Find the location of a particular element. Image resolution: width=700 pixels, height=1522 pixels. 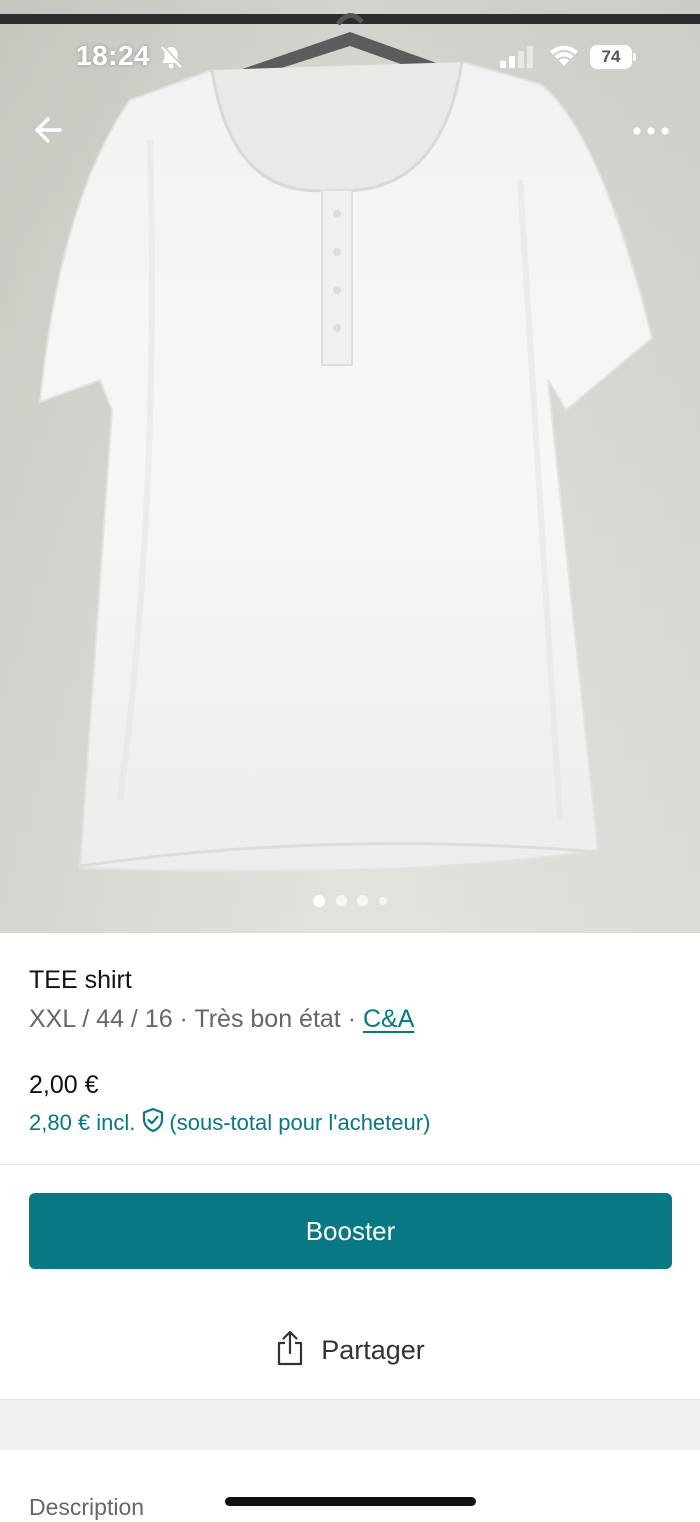

share-icon is located at coordinates (290, 1350).